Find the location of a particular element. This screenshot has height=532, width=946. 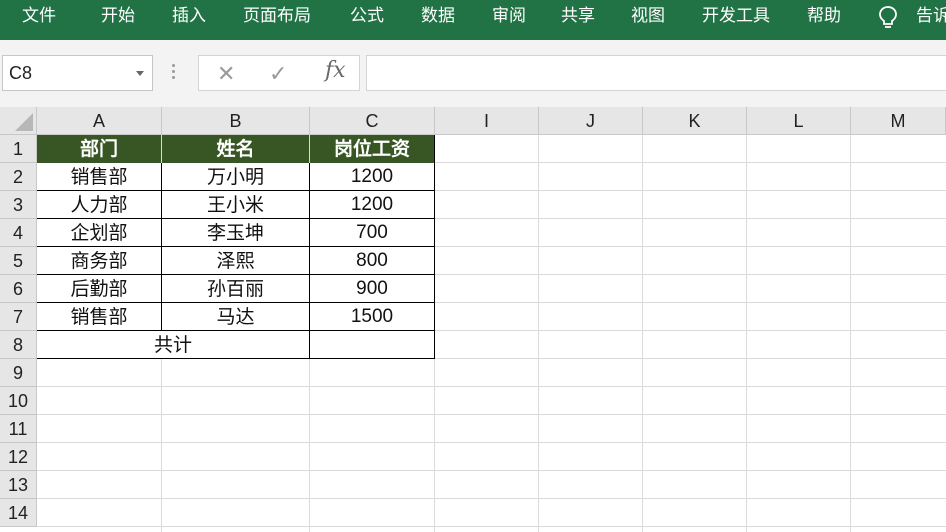

cell-c8-selected is located at coordinates (372, 345).